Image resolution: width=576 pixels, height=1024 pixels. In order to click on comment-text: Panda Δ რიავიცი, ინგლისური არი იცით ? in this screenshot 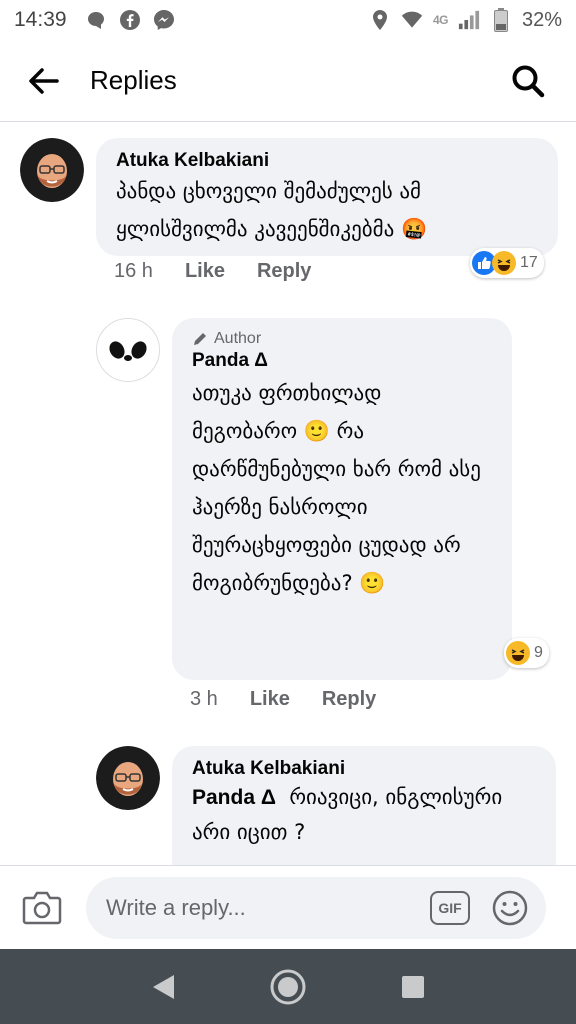, I will do `click(364, 814)`.